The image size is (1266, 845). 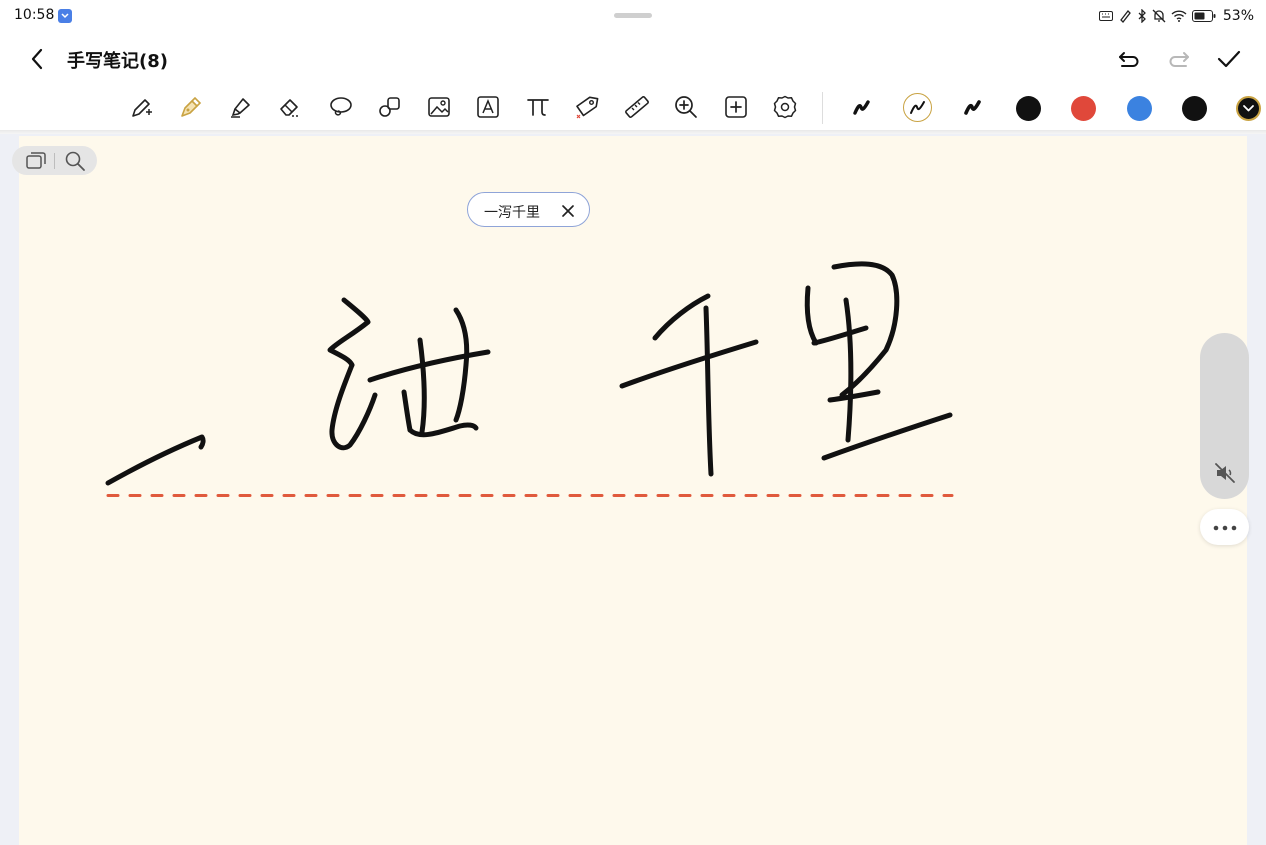 I want to click on more-horizontal-icon, so click(x=1225, y=528).